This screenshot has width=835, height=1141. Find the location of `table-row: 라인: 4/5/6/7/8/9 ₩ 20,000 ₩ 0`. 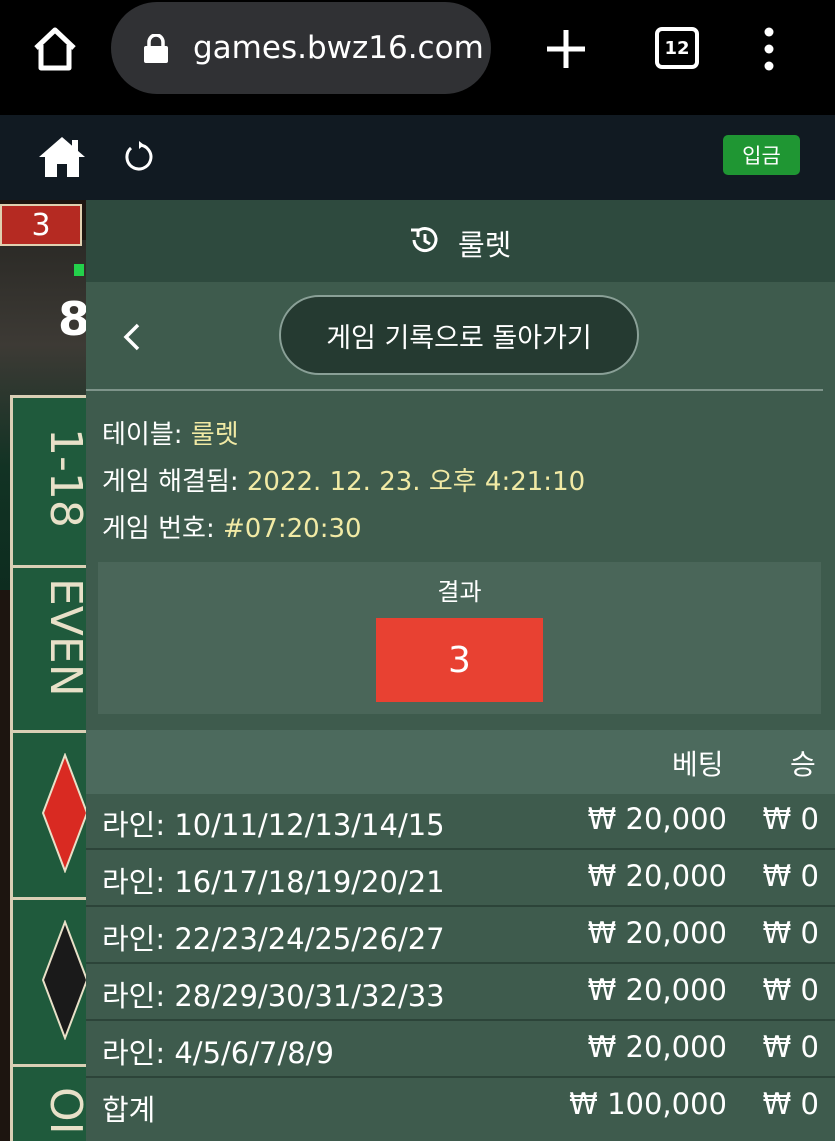

table-row: 라인: 4/5/6/7/8/9 ₩ 20,000 ₩ 0 is located at coordinates (460, 1050).